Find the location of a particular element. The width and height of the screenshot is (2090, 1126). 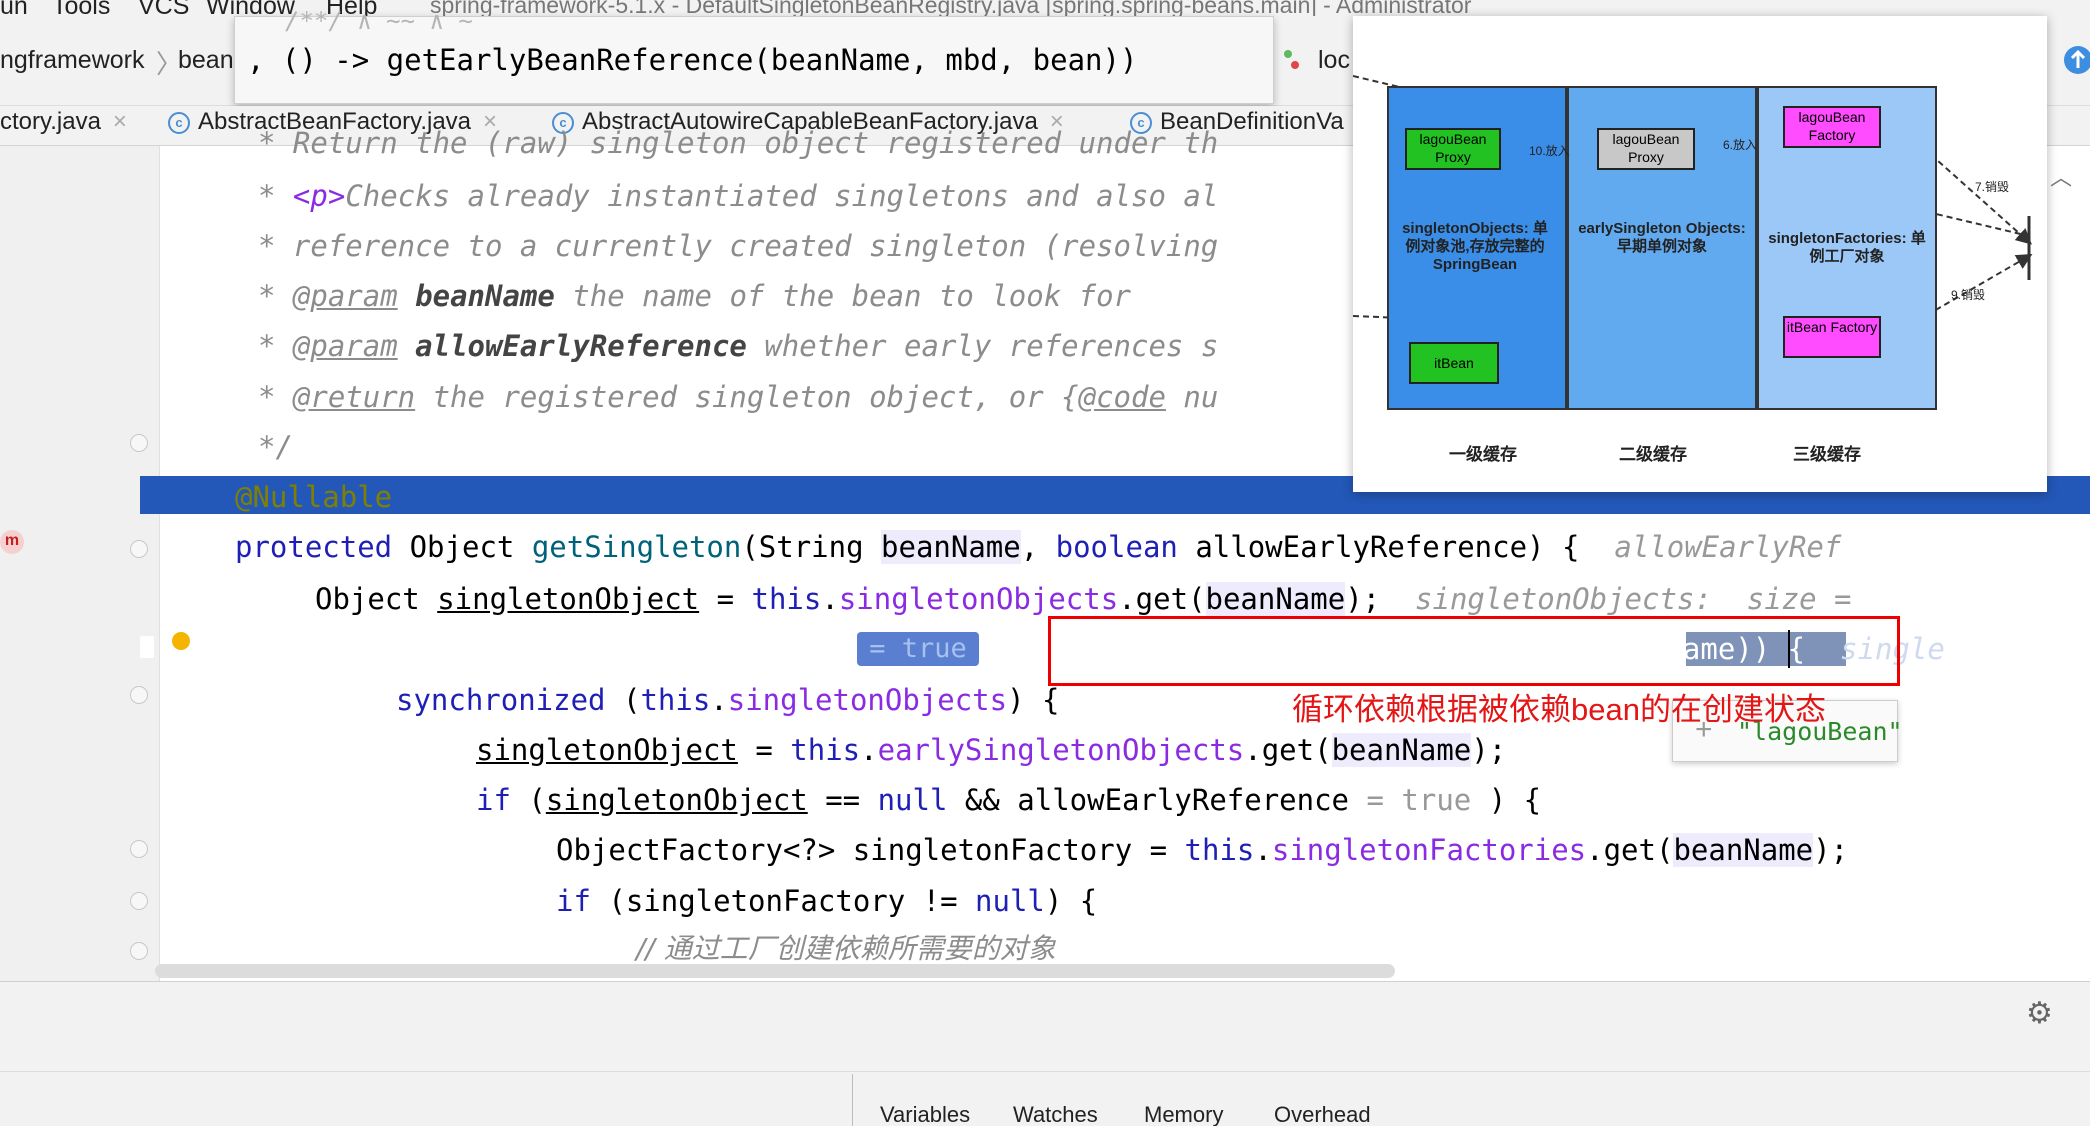

code-line: @Nullable is located at coordinates (314, 497).